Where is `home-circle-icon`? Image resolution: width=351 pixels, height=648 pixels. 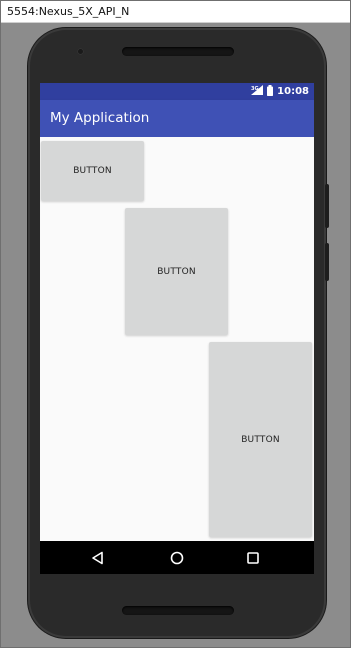 home-circle-icon is located at coordinates (177, 557).